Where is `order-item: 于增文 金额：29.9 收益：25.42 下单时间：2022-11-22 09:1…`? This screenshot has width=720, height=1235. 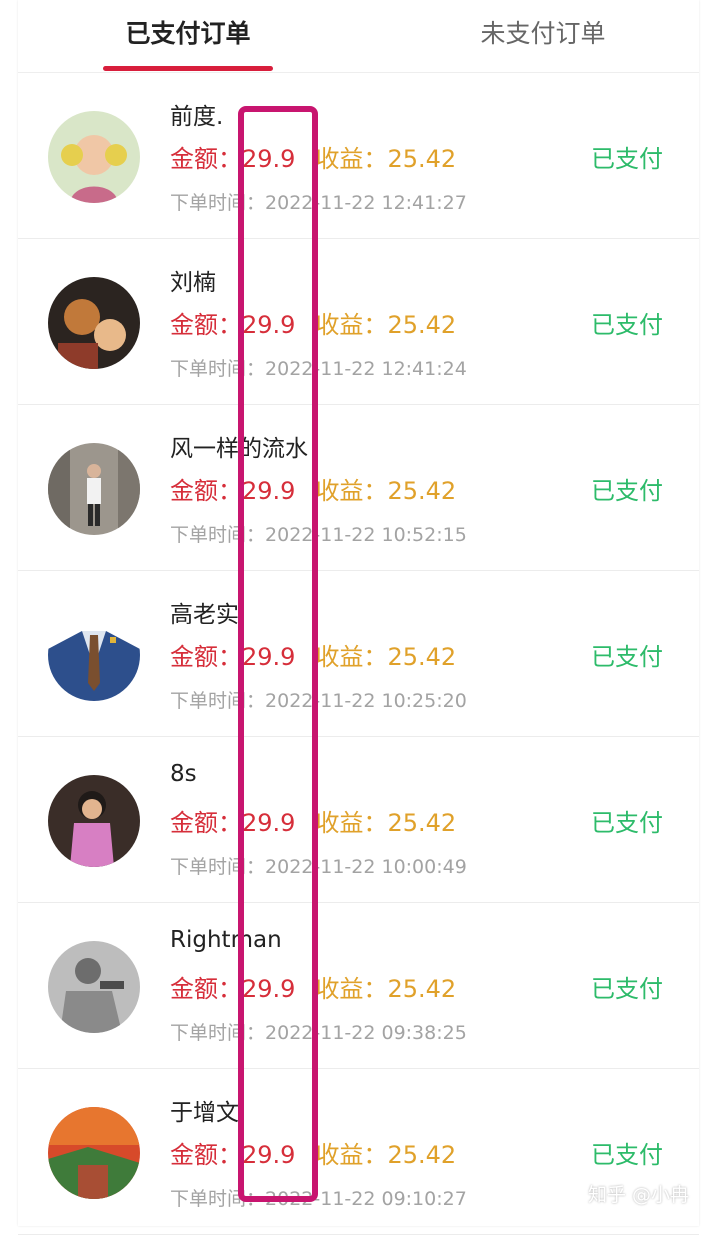 order-item: 于增文 金额：29.9 收益：25.42 下单时间：2022-11-22 09:1… is located at coordinates (358, 1152).